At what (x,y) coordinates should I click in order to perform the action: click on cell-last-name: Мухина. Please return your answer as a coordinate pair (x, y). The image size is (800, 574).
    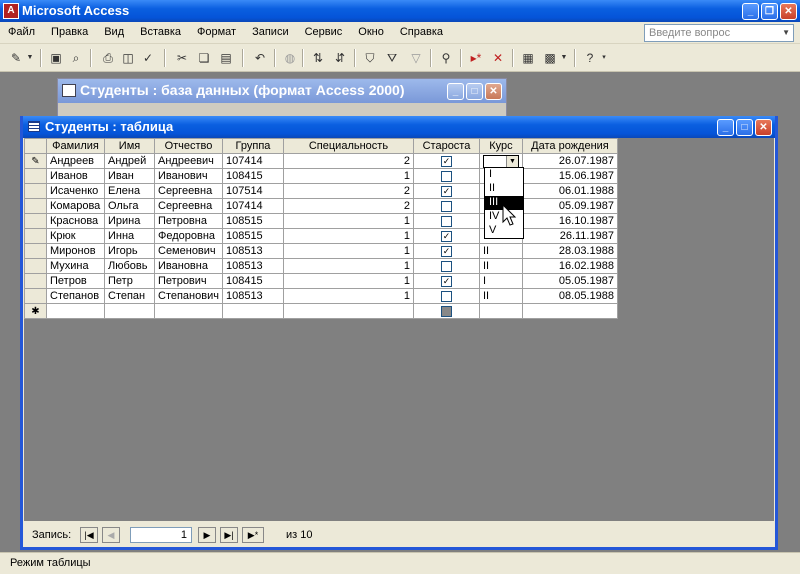
    Looking at the image, I should click on (75, 266).